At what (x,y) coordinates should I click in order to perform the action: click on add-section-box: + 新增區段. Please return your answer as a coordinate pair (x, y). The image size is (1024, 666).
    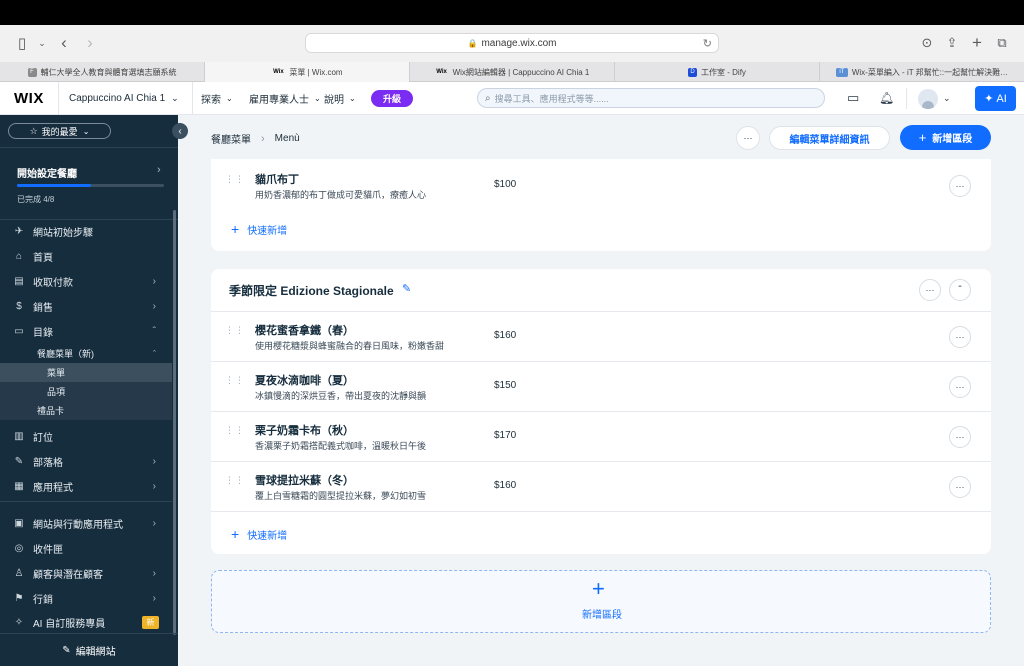
    Looking at the image, I should click on (601, 601).